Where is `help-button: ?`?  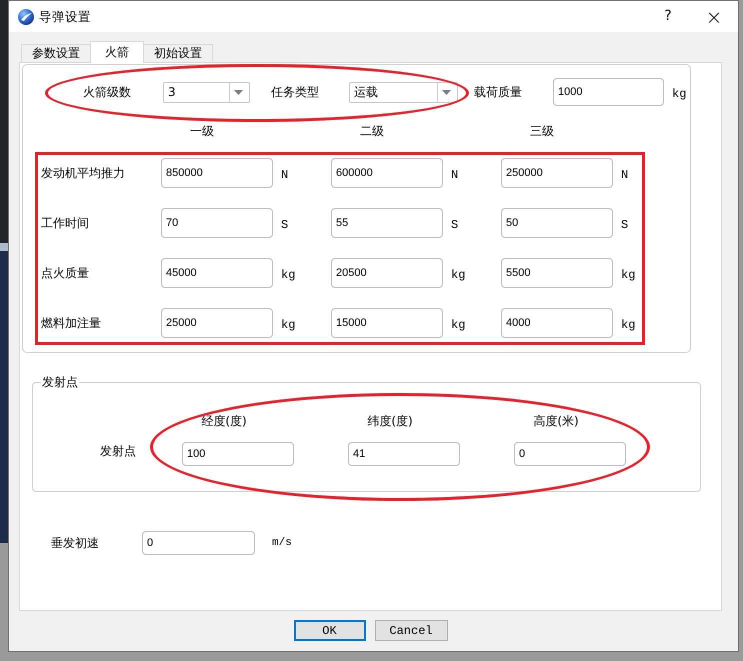 help-button: ? is located at coordinates (668, 16).